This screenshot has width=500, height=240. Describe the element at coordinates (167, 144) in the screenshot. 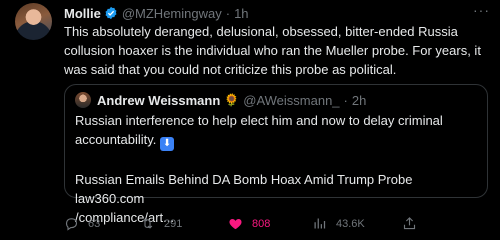

I see `down-arrow-emoji: ⬇` at that location.